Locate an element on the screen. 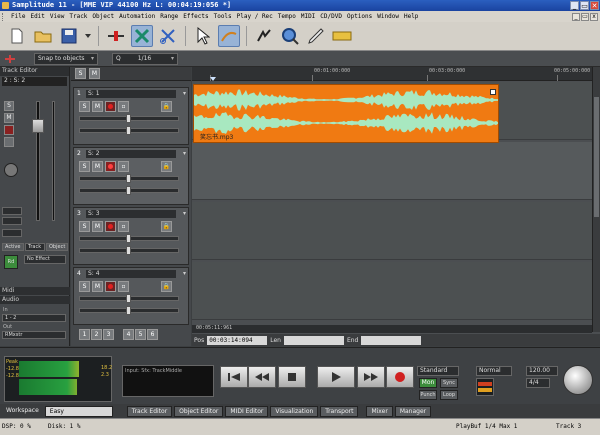  track-header-4: 4 S: 4 ▾ S M ▫ 🔒 is located at coordinates (131, 296).